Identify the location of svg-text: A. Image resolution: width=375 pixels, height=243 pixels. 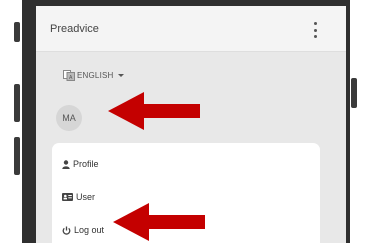
(71, 78).